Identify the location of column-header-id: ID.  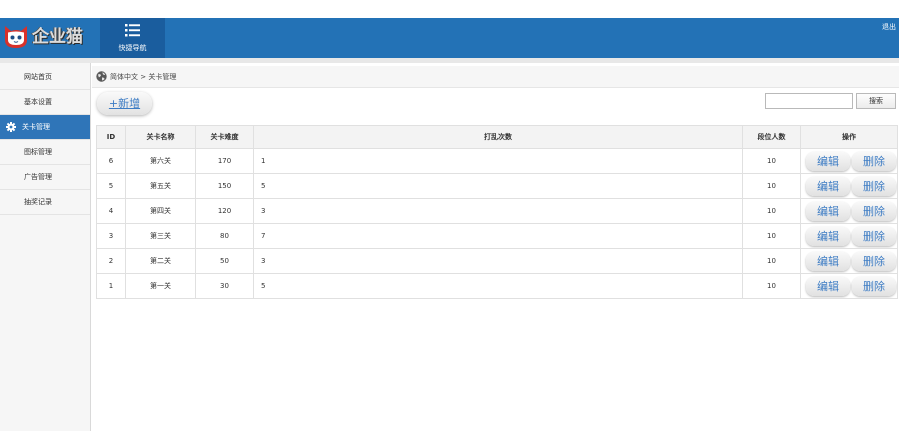
(111, 137).